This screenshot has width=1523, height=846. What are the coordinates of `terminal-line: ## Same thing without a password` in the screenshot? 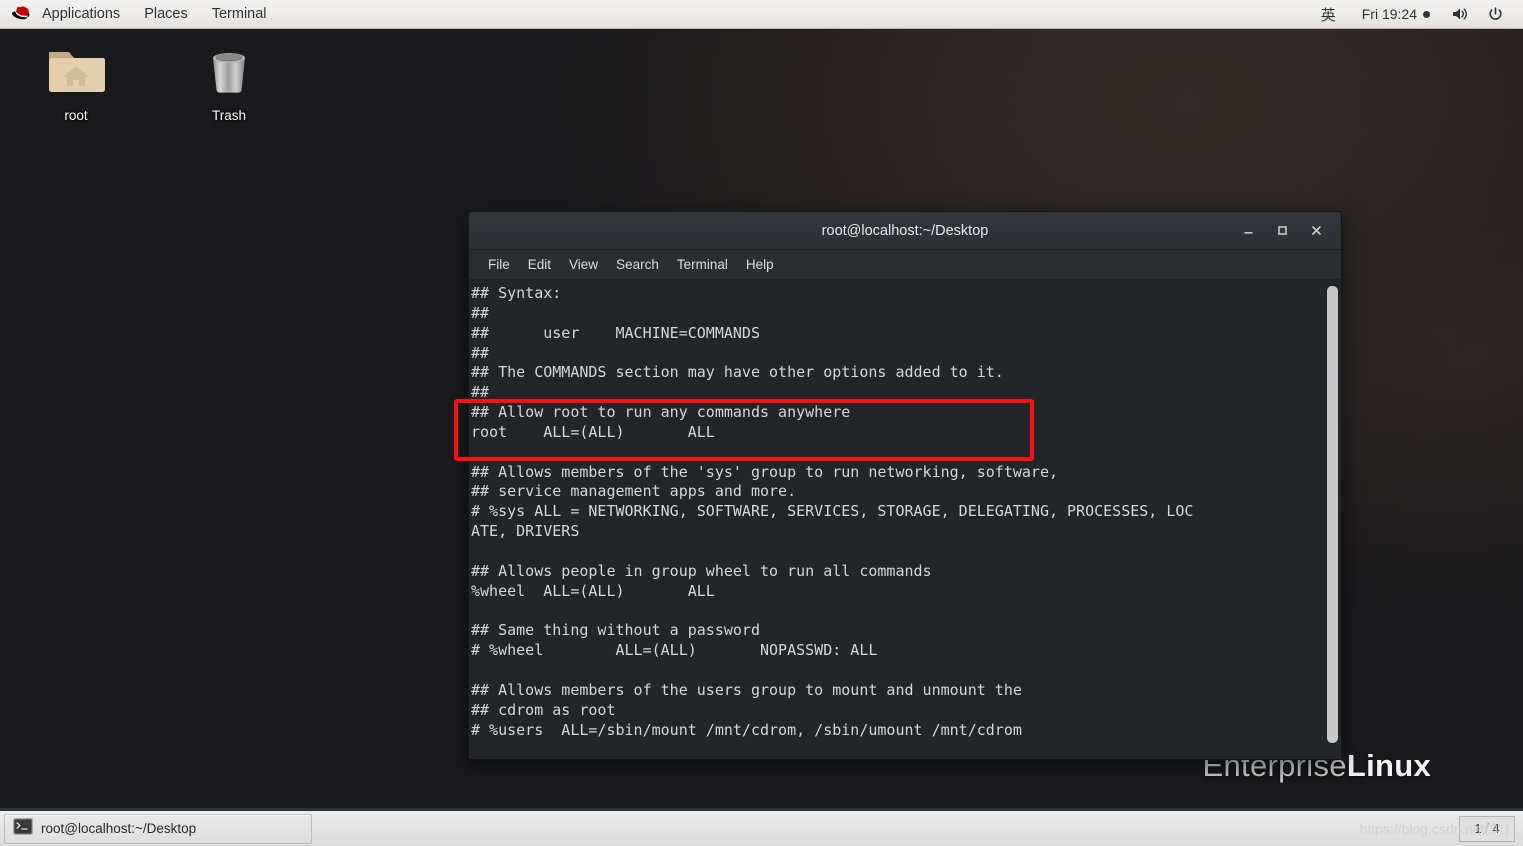 It's located at (615, 630).